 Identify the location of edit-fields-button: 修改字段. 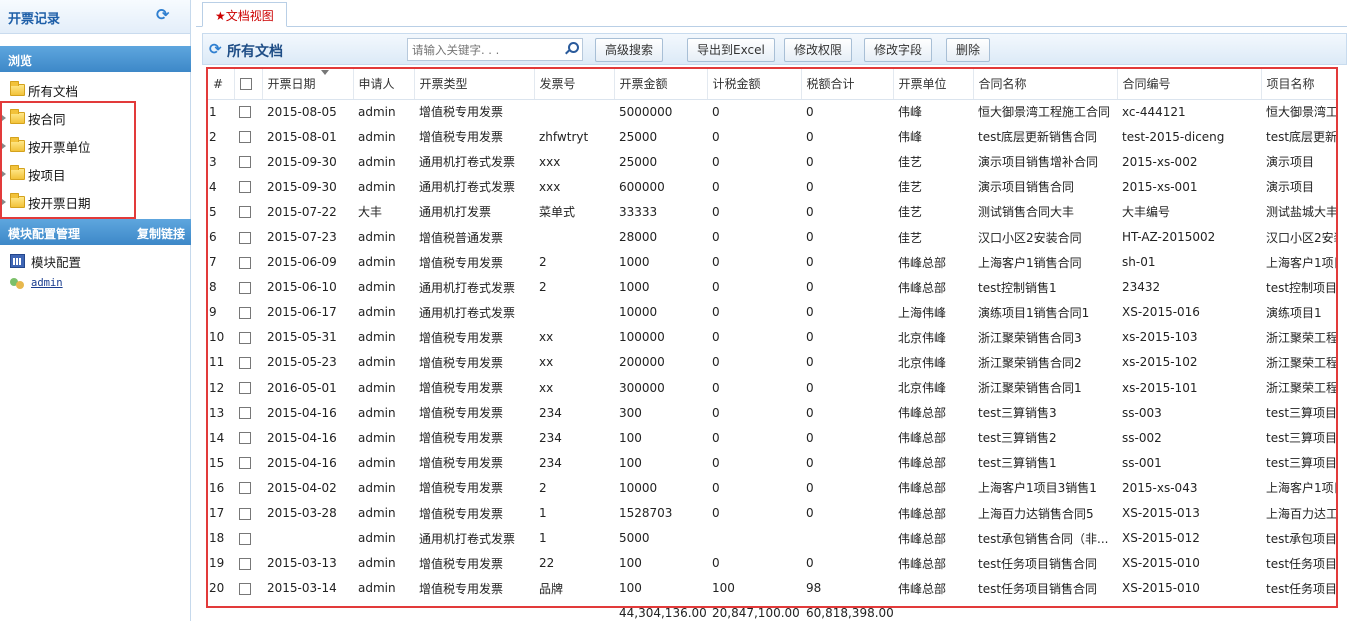
(898, 50).